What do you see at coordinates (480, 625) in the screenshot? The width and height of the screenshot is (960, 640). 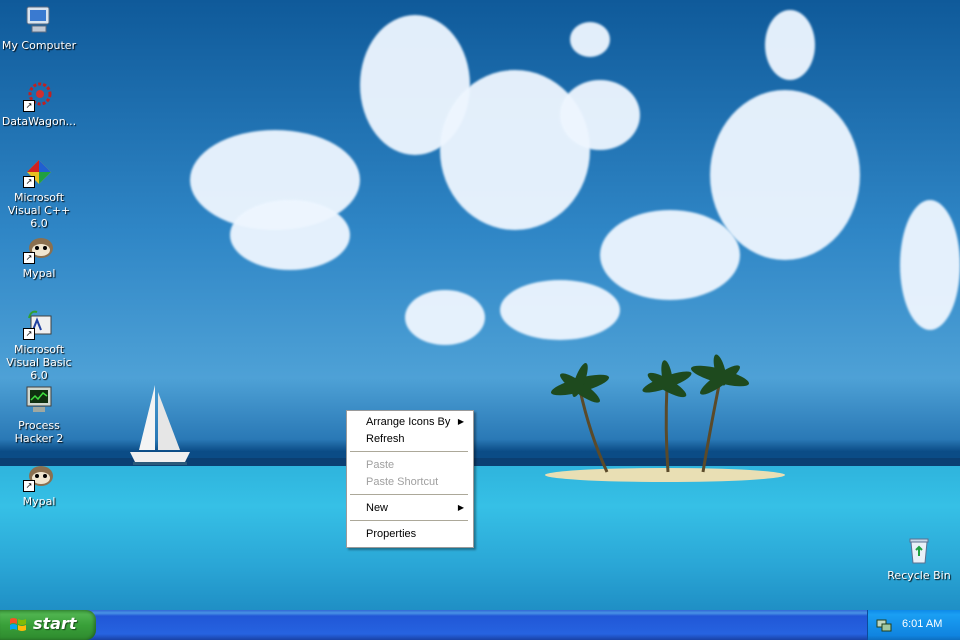 I see `taskbar: start 6:01 AM` at bounding box center [480, 625].